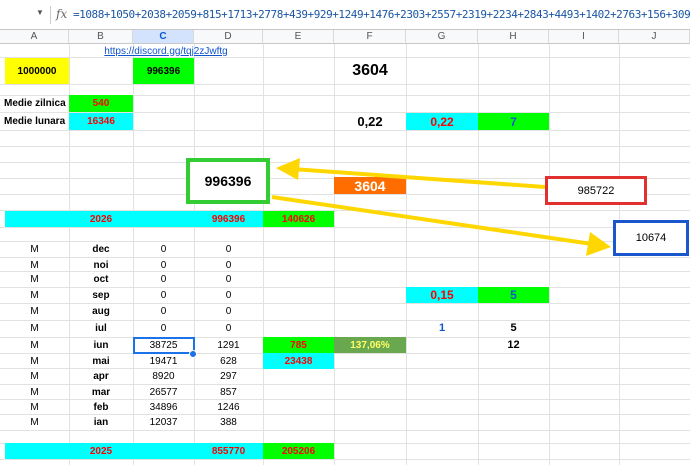  I want to click on arrowhead-left, so click(288, 169).